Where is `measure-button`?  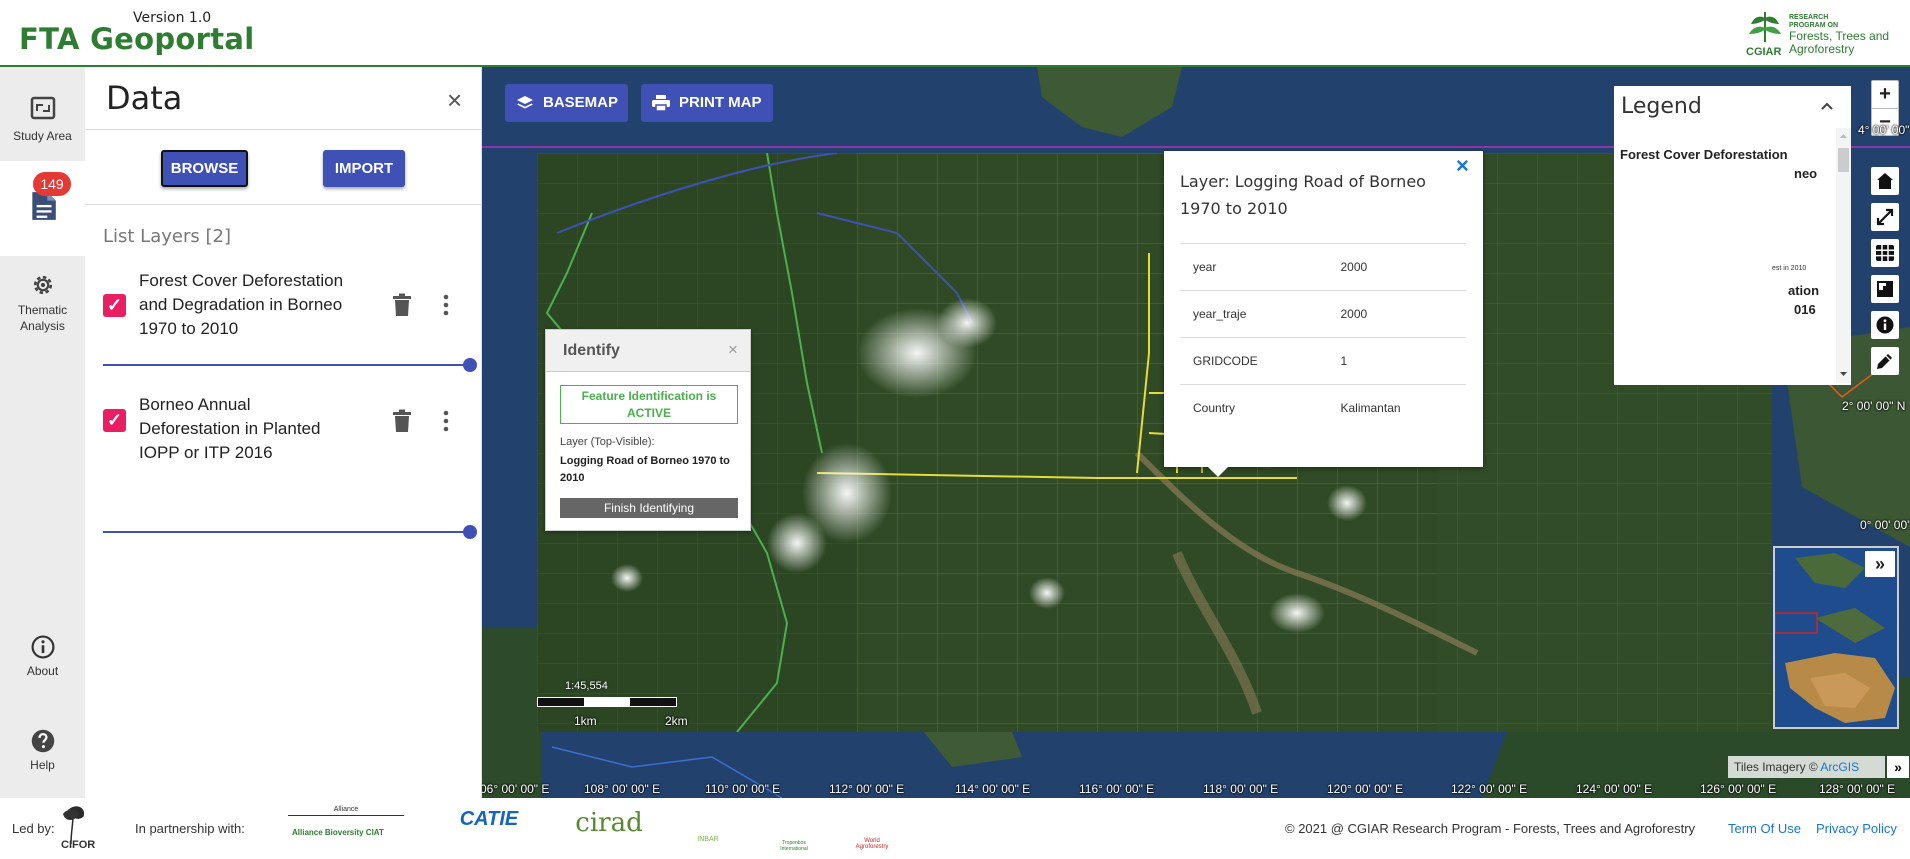 measure-button is located at coordinates (1885, 289).